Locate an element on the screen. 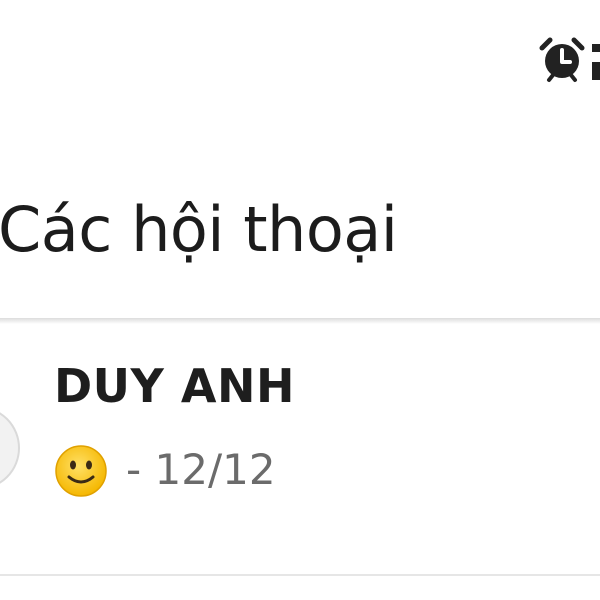 The image size is (600, 600). list-divider is located at coordinates (300, 575).